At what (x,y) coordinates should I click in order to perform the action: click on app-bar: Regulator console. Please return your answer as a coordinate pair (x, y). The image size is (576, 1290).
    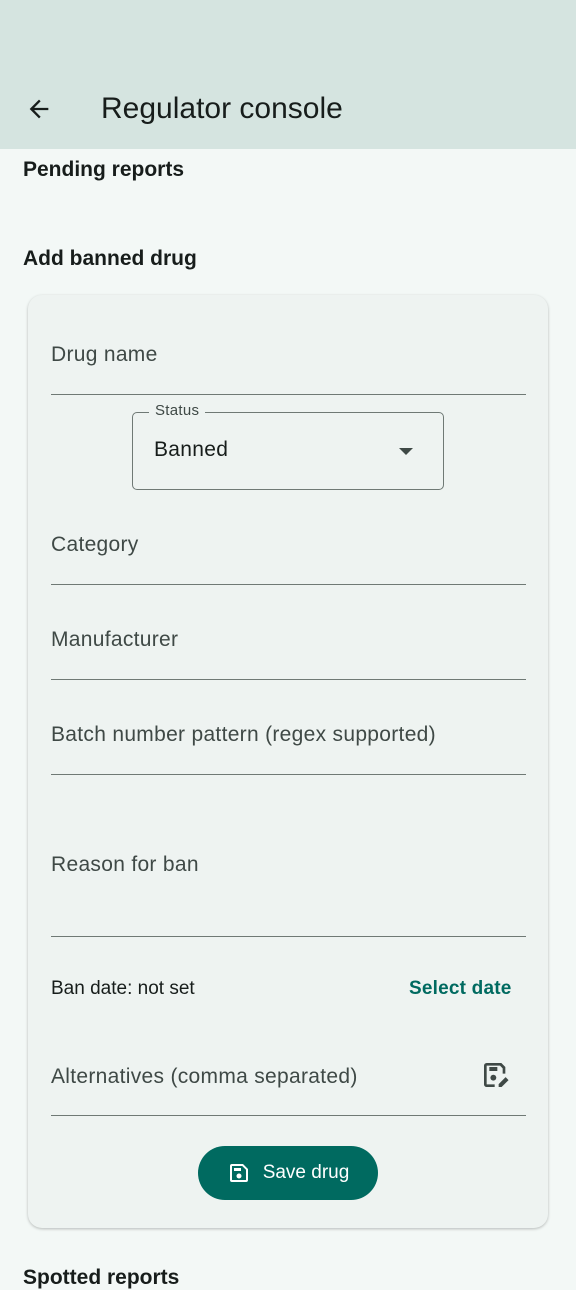
    Looking at the image, I should click on (288, 74).